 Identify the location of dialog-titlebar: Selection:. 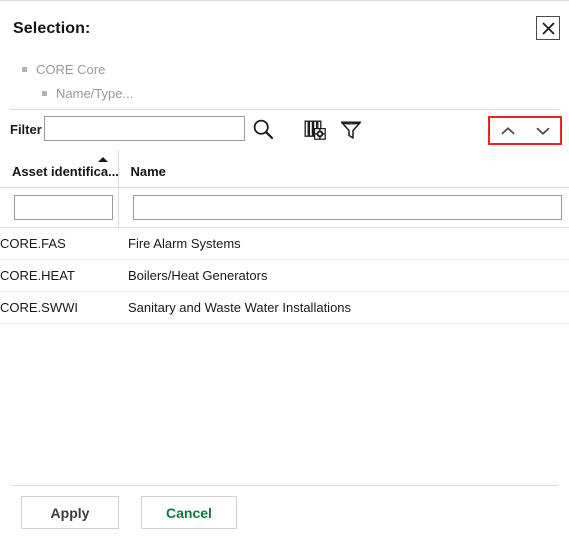
(284, 27).